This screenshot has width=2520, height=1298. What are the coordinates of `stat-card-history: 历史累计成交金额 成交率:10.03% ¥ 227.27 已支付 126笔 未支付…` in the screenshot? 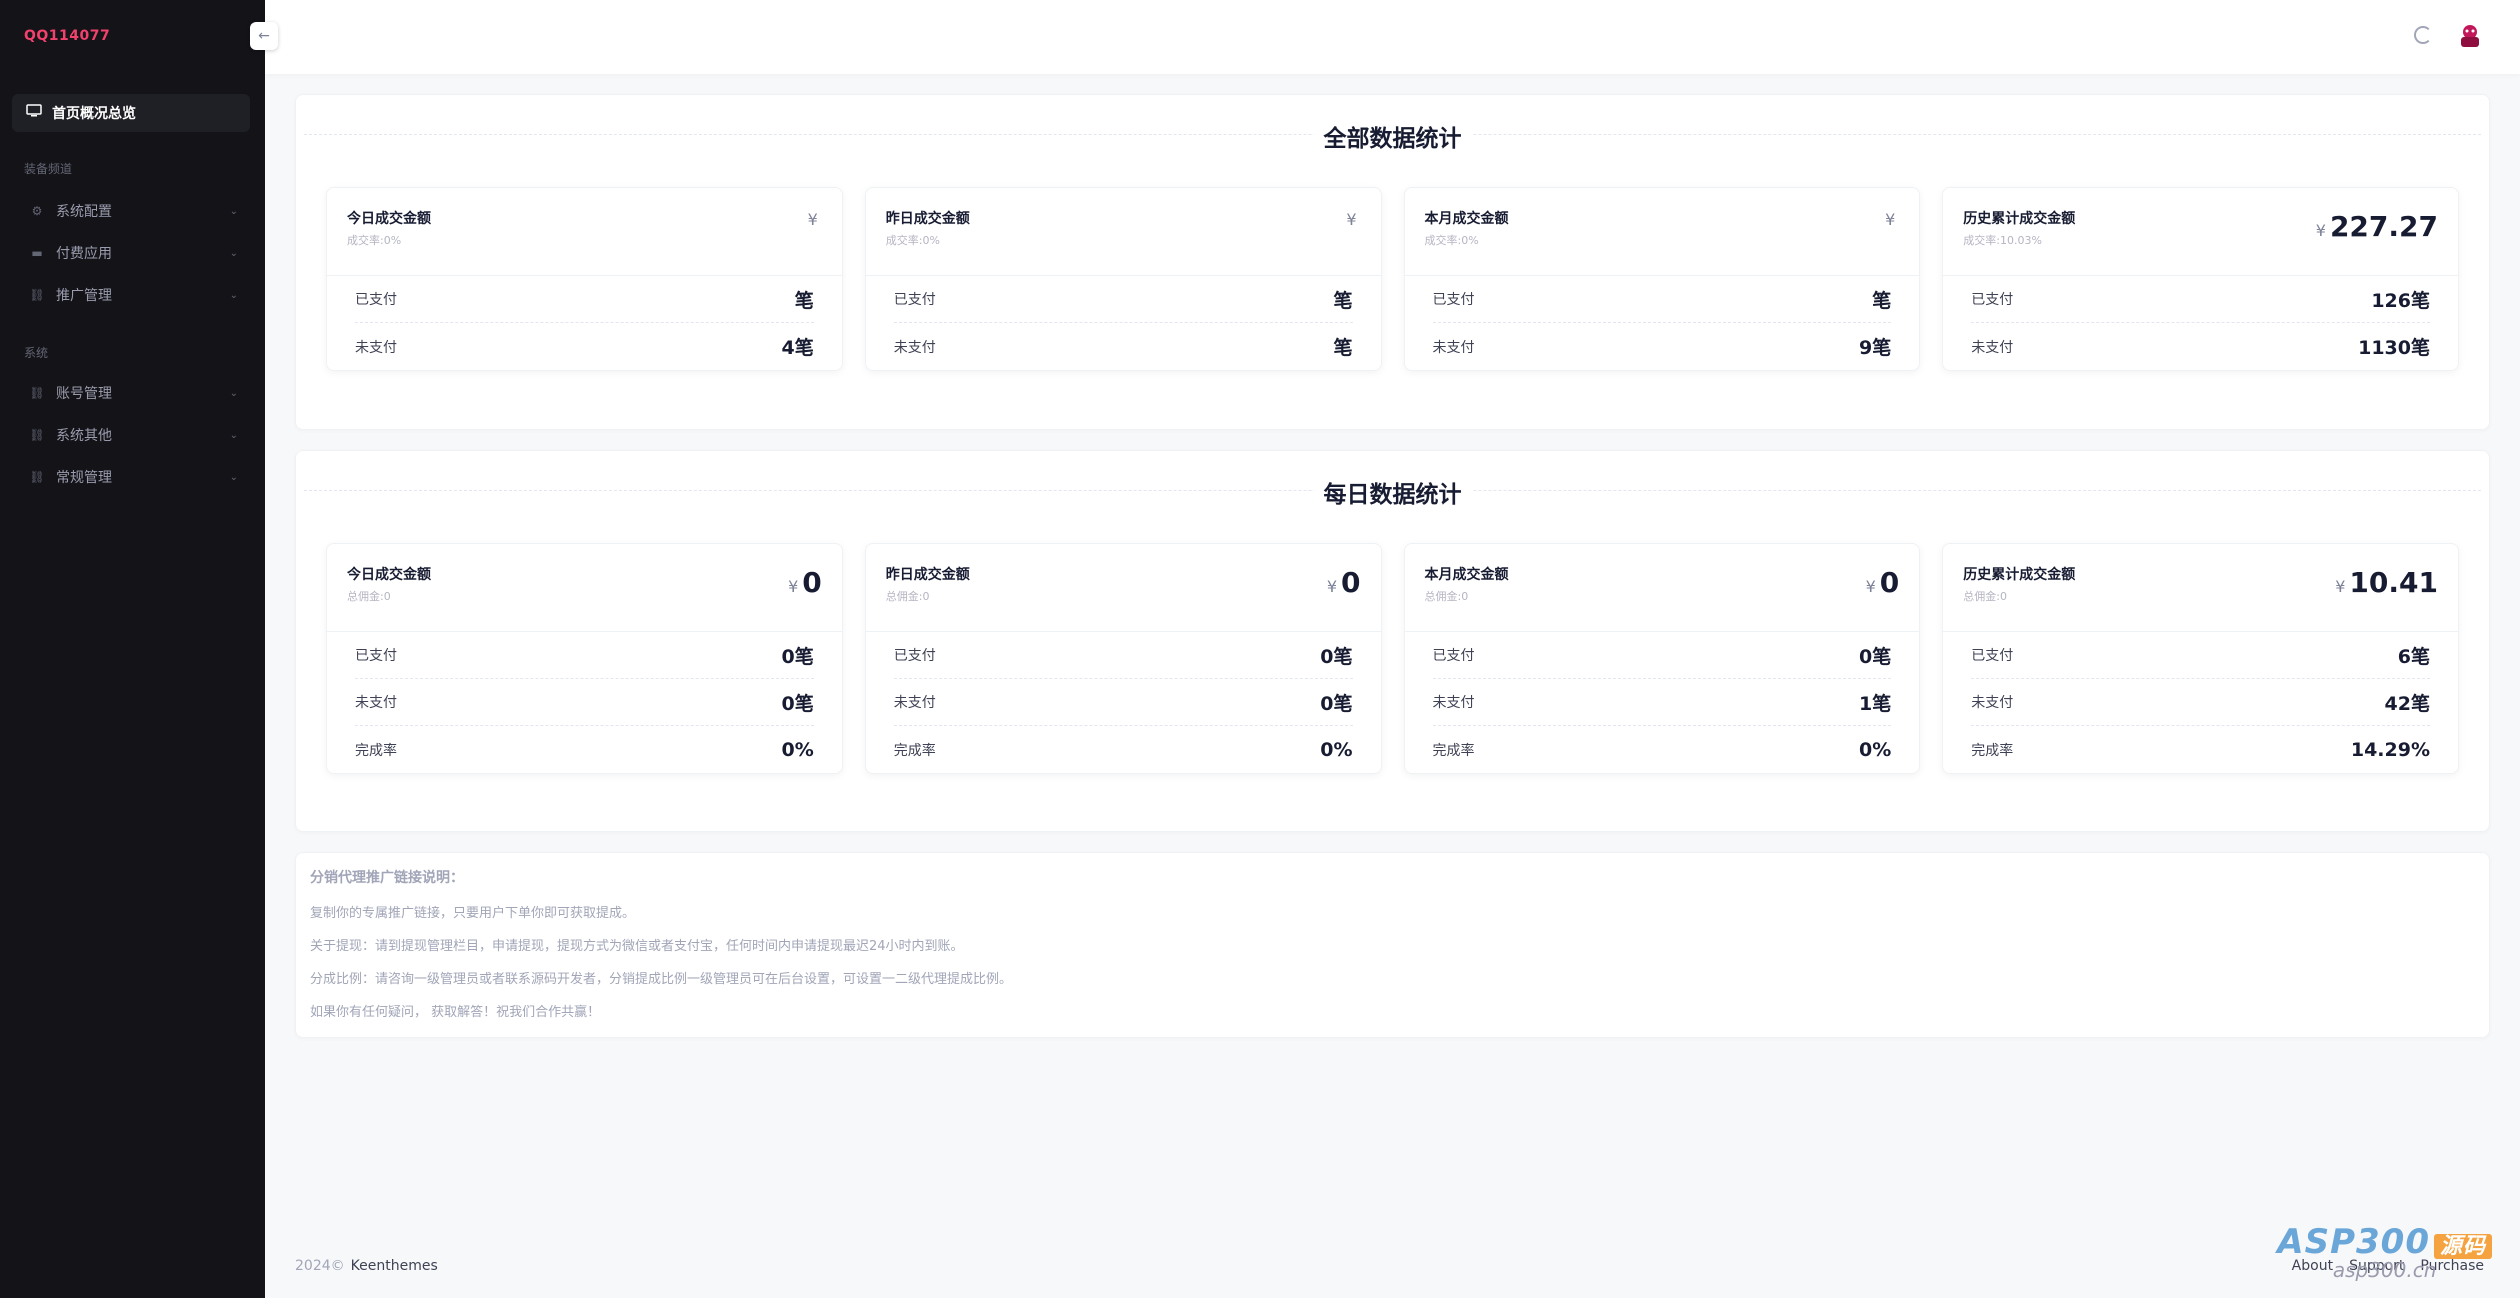 It's located at (2200, 279).